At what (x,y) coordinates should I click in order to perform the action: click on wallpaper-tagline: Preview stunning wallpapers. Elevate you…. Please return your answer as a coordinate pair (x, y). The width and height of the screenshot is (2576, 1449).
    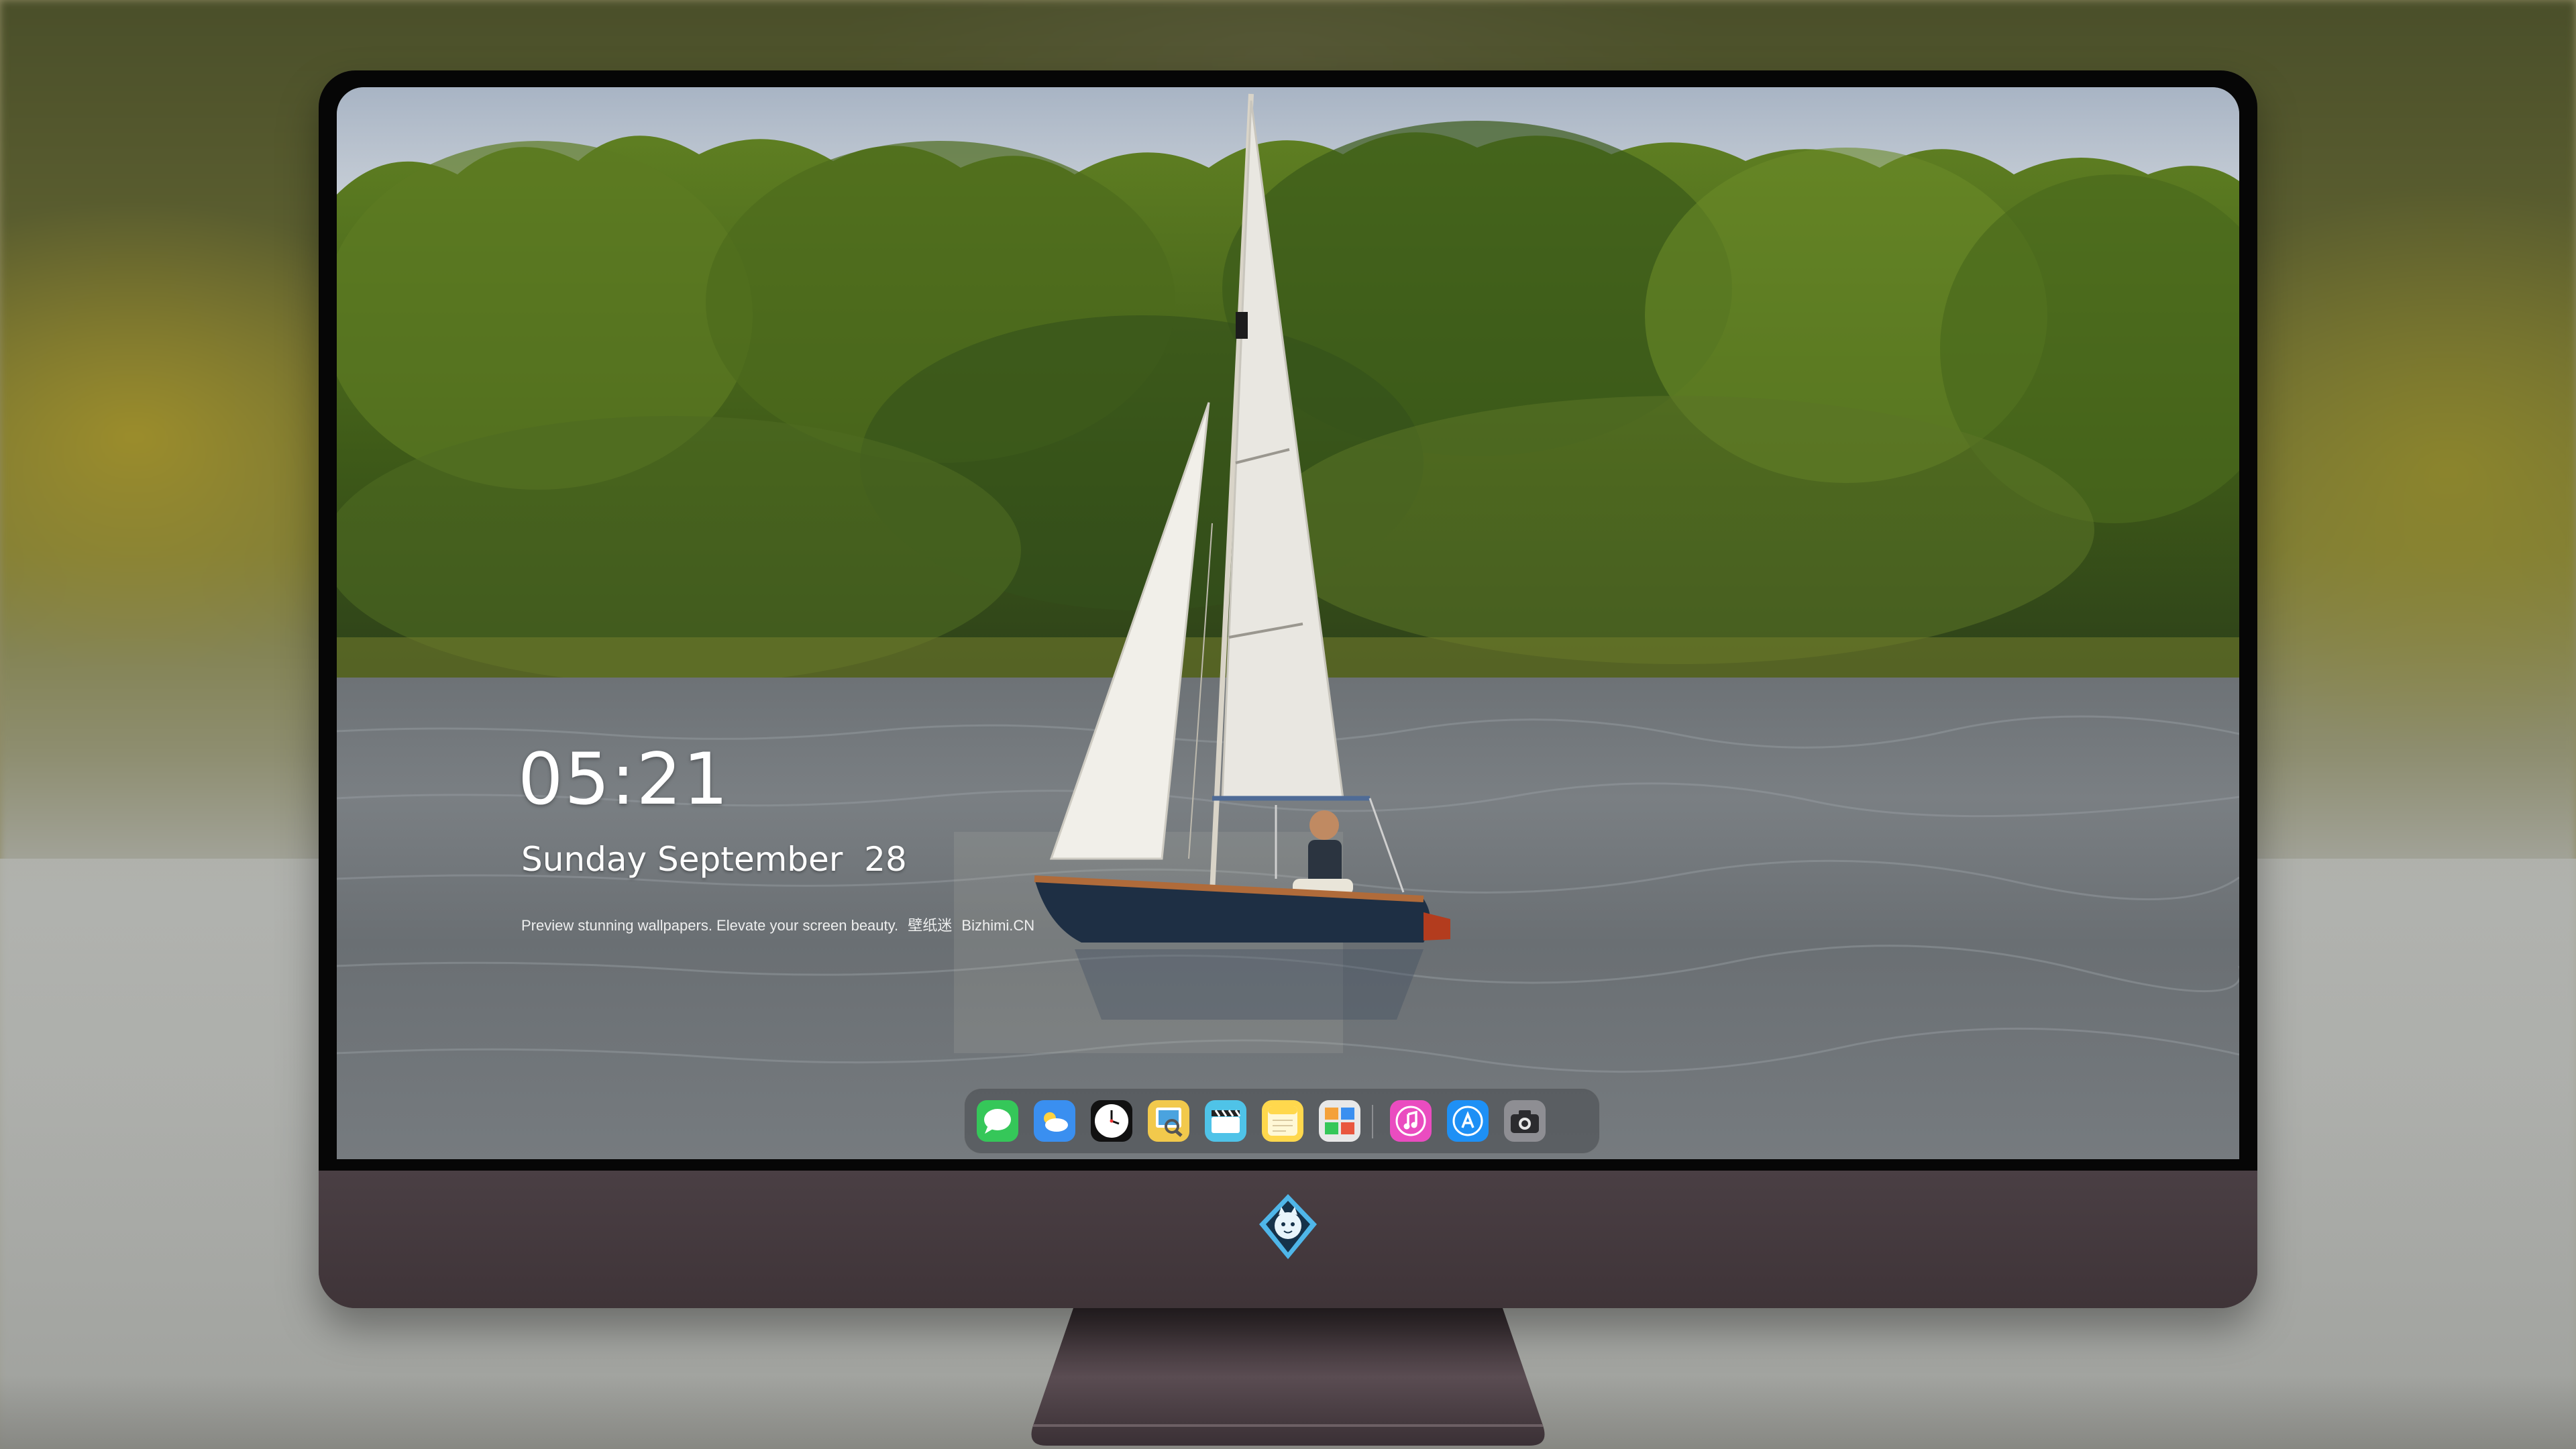
    Looking at the image, I should click on (780, 924).